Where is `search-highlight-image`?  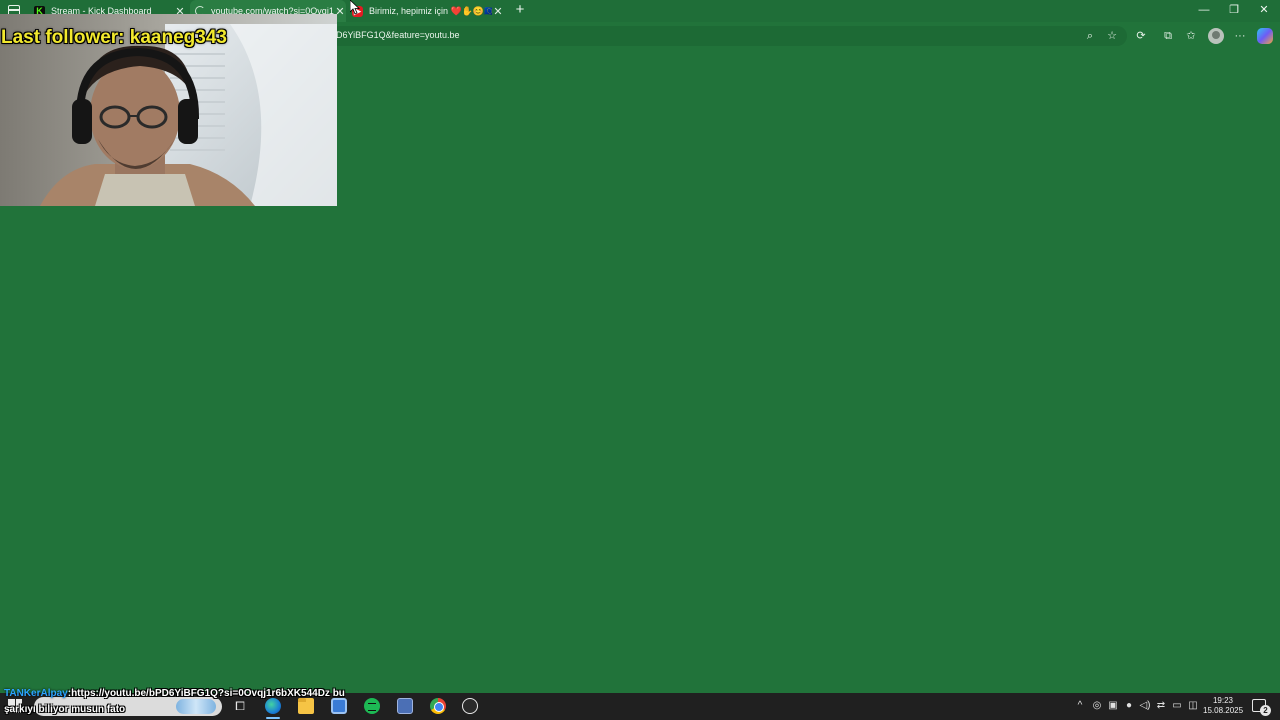 search-highlight-image is located at coordinates (196, 706).